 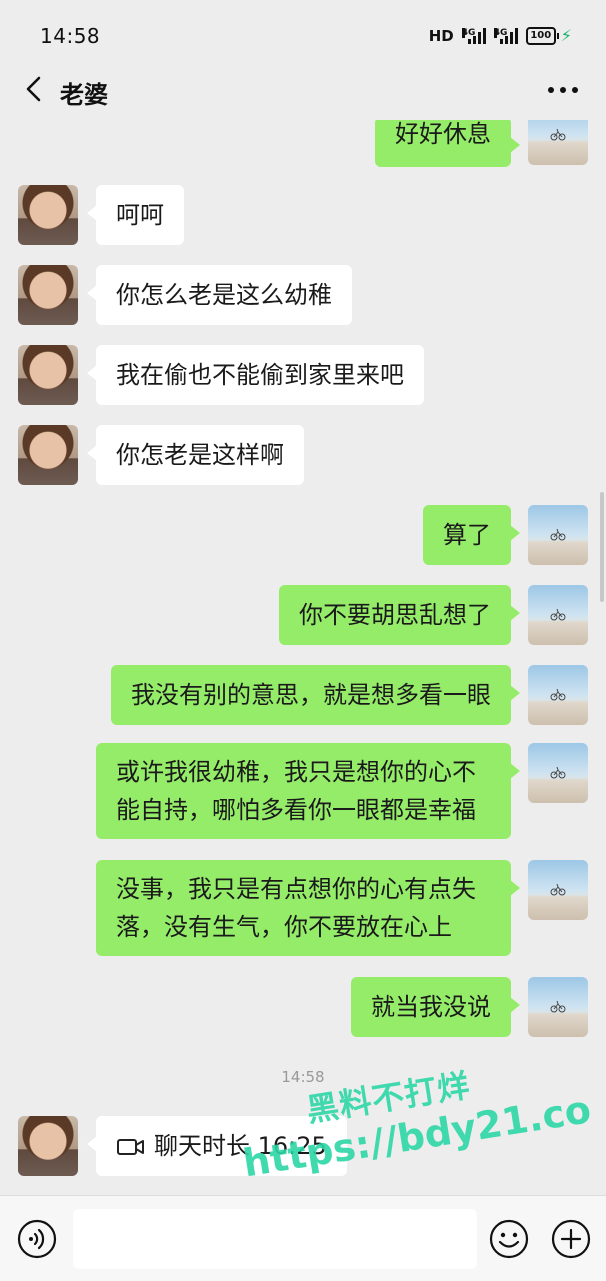 I want to click on signal-icon-2: 4G, so click(x=505, y=35).